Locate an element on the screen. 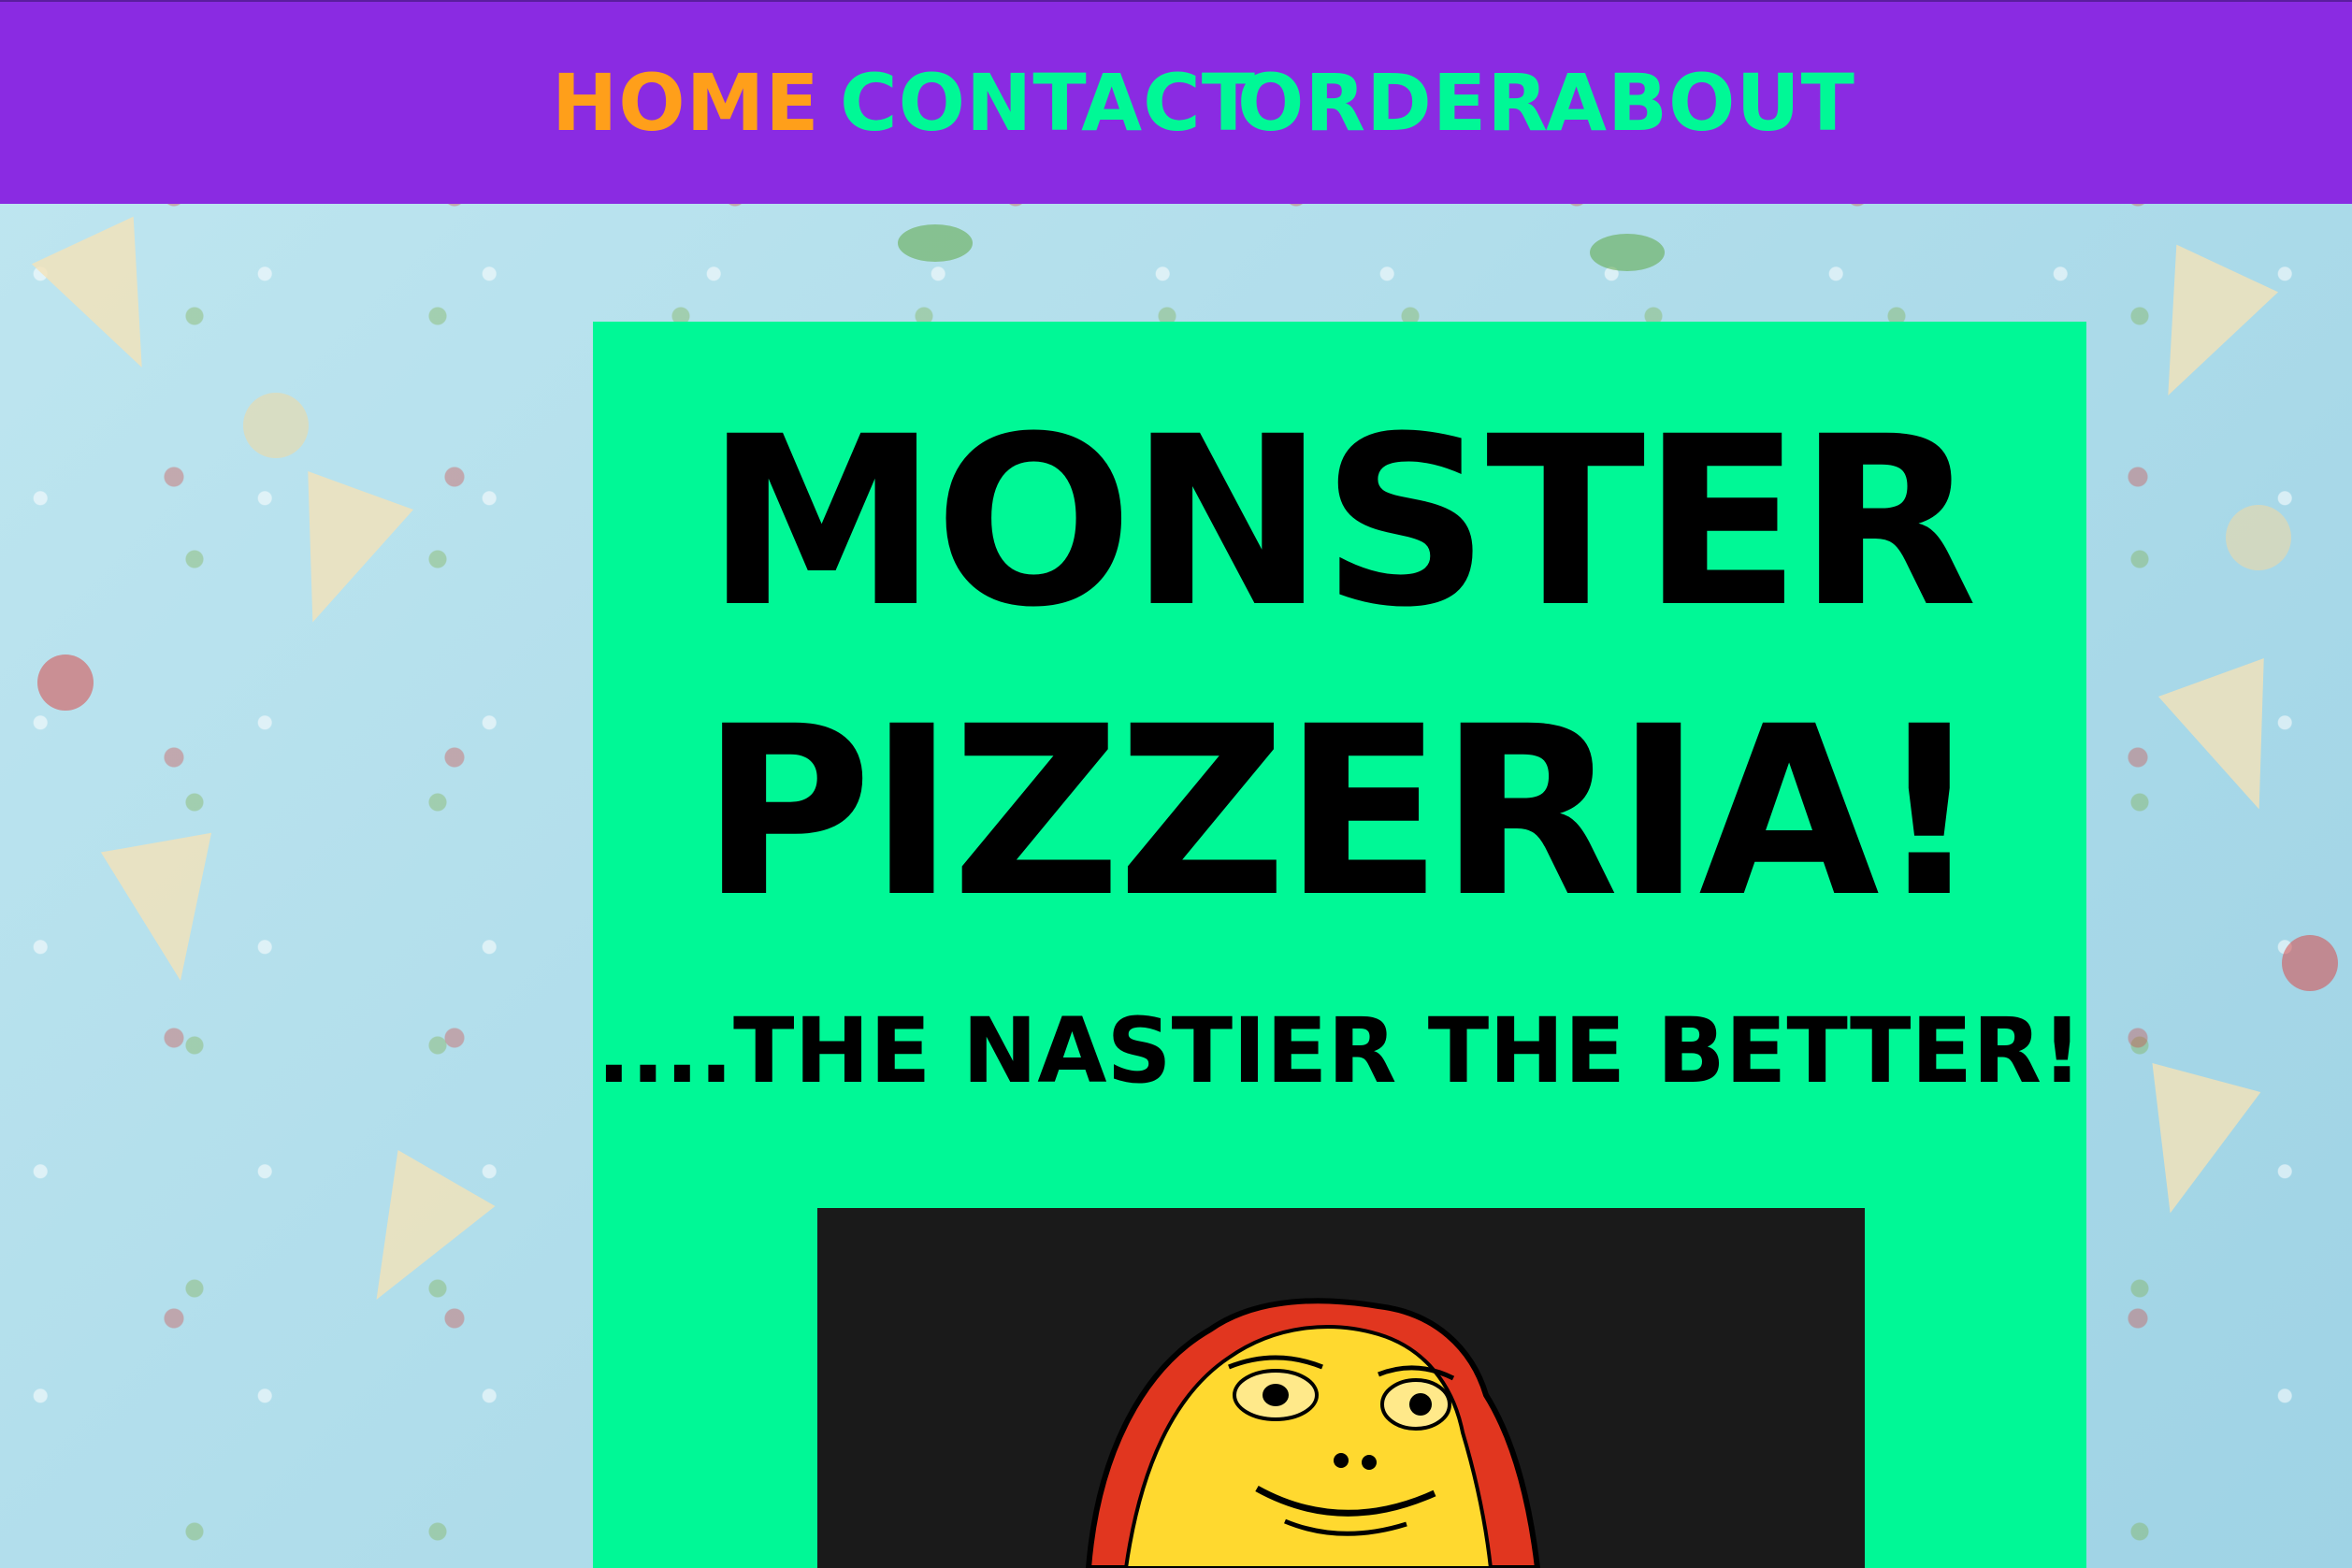 The height and width of the screenshot is (1568, 2352). nav-link-home: HOME is located at coordinates (686, 103).